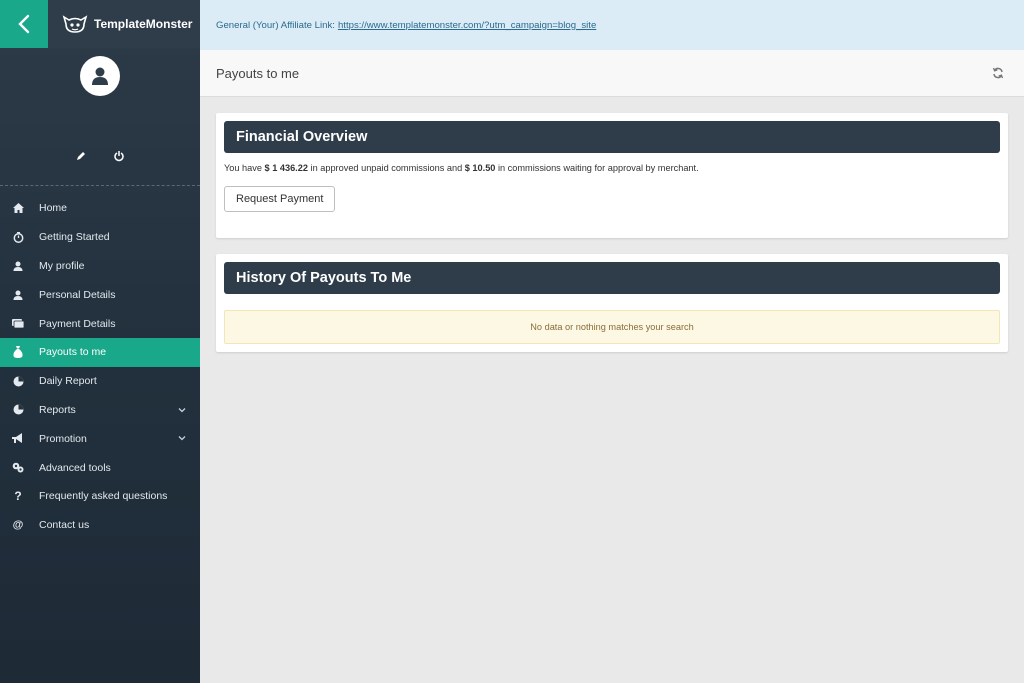 The height and width of the screenshot is (683, 1024). I want to click on sidebar-item-label: Getting Started, so click(74, 237).